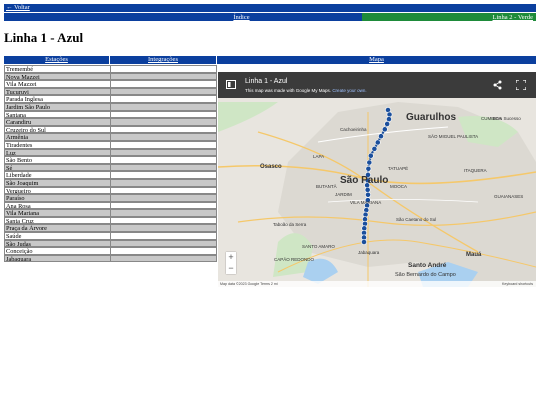 Image resolution: width=540 pixels, height=405 pixels. I want to click on map-label-bom-sucesso: Bom Sucesso, so click(507, 118).